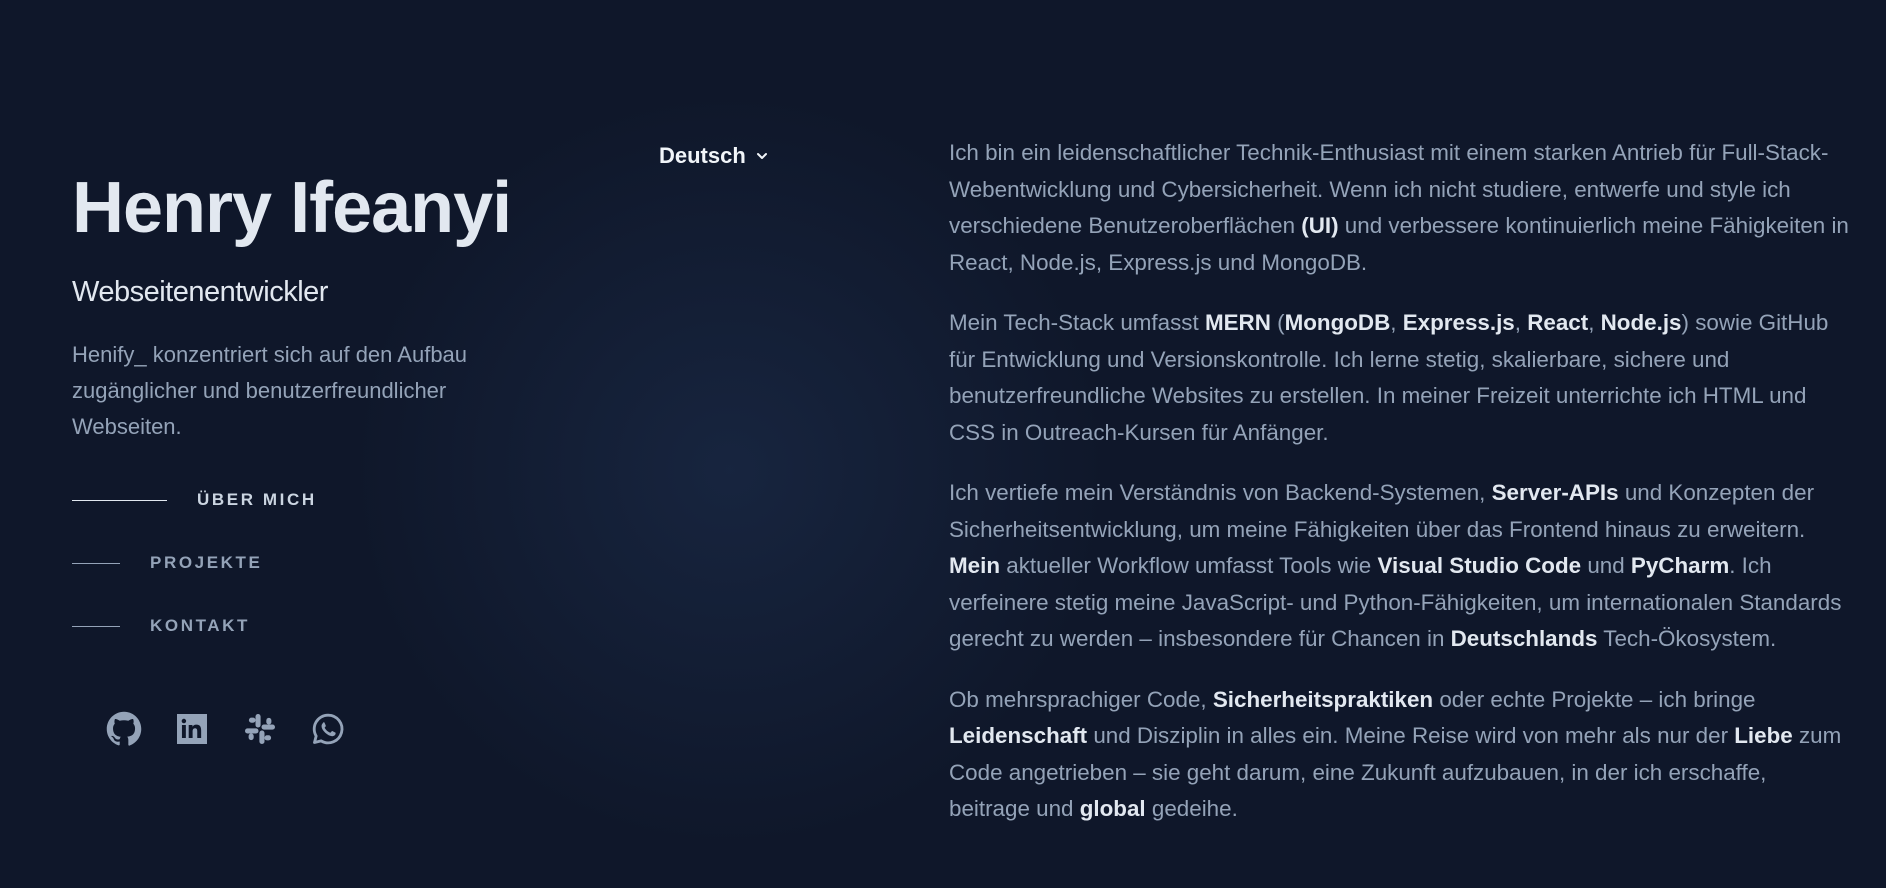 The image size is (1886, 888). What do you see at coordinates (257, 499) in the screenshot?
I see `nav-item-label: ÜBER MICH` at bounding box center [257, 499].